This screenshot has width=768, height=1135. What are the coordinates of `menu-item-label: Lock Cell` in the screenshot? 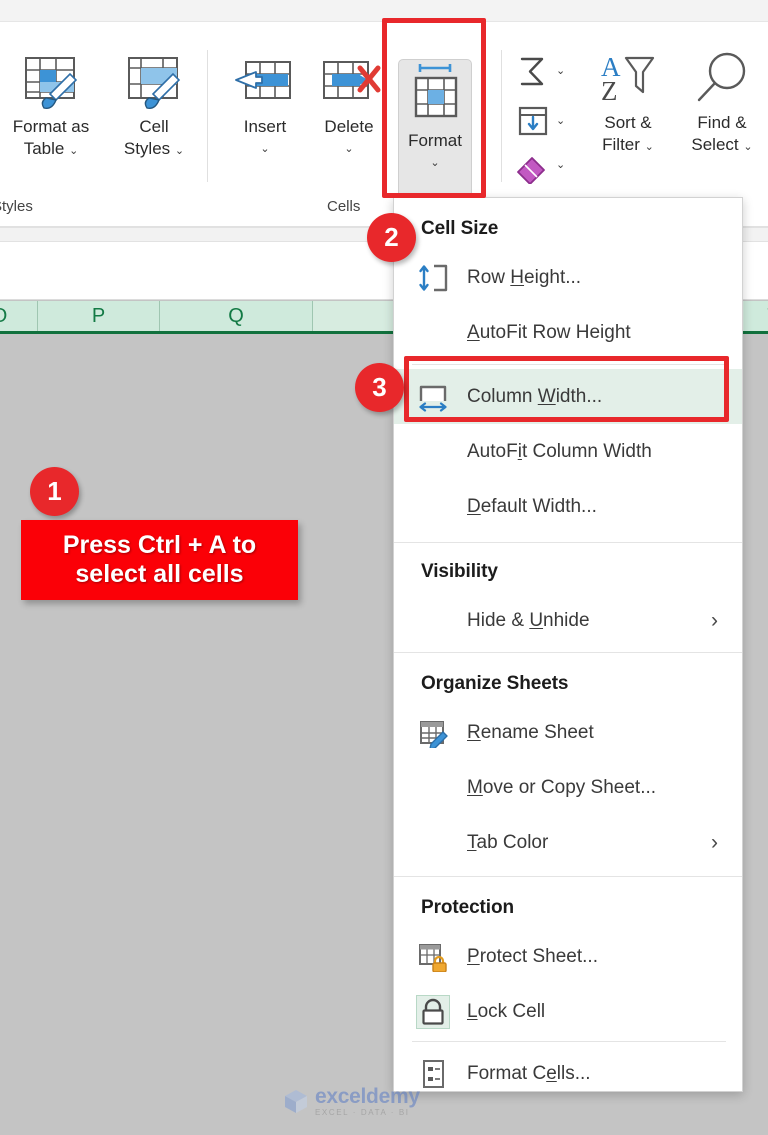 It's located at (506, 1011).